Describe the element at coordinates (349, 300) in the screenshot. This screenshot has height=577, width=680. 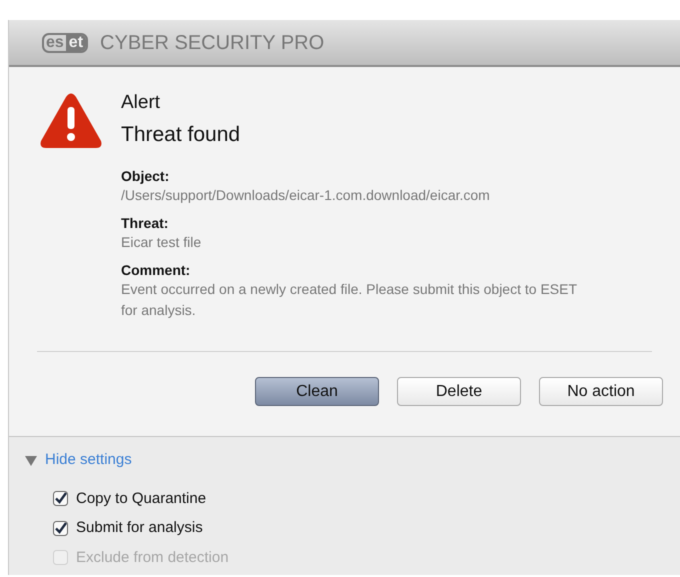
I see `detail-value: Event occurred on a newly created file. Please submit this object to ESET for analysis.` at that location.